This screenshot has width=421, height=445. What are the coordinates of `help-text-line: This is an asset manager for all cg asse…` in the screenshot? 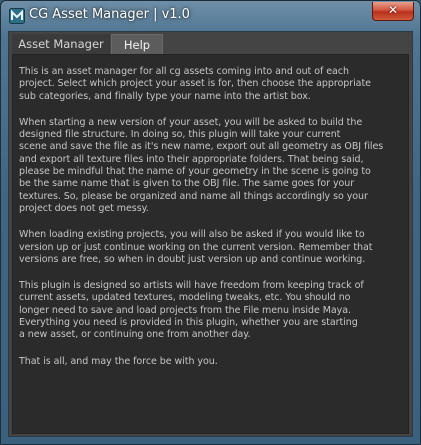 It's located at (184, 71).